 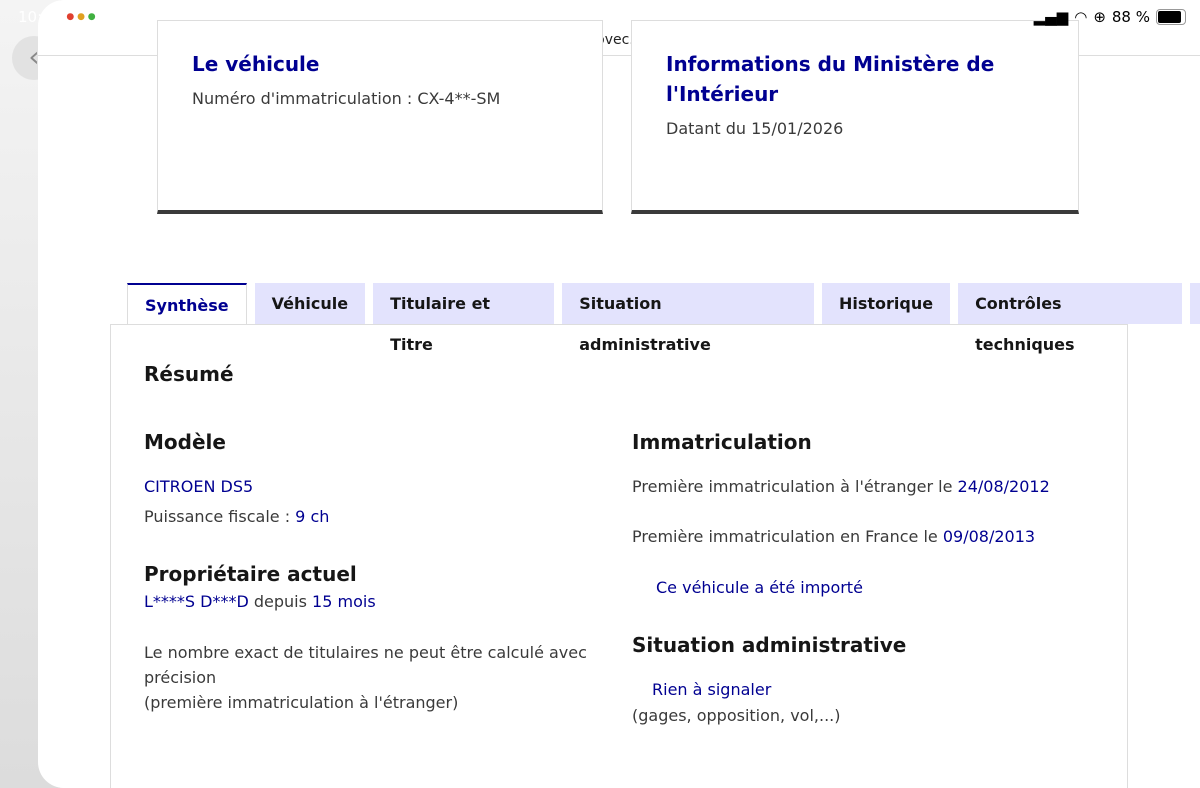 I want to click on power-line: Puissance fiscale : 9 ch, so click(x=236, y=516).